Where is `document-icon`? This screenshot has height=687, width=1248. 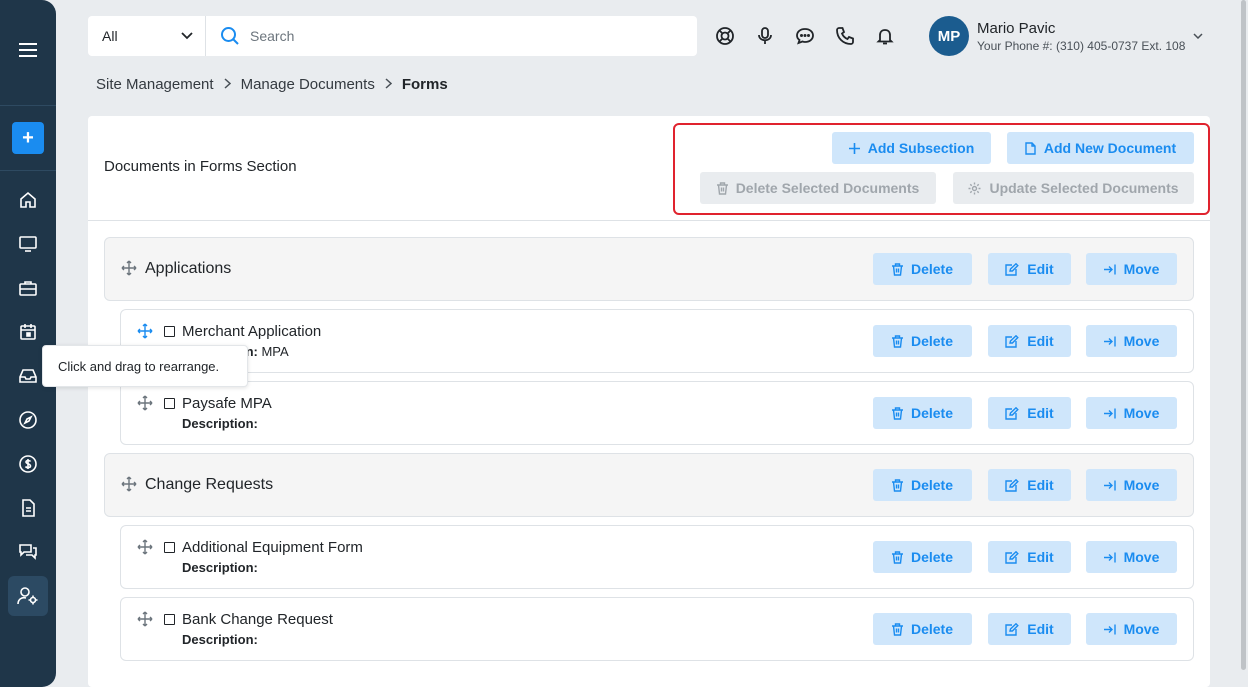 document-icon is located at coordinates (28, 508).